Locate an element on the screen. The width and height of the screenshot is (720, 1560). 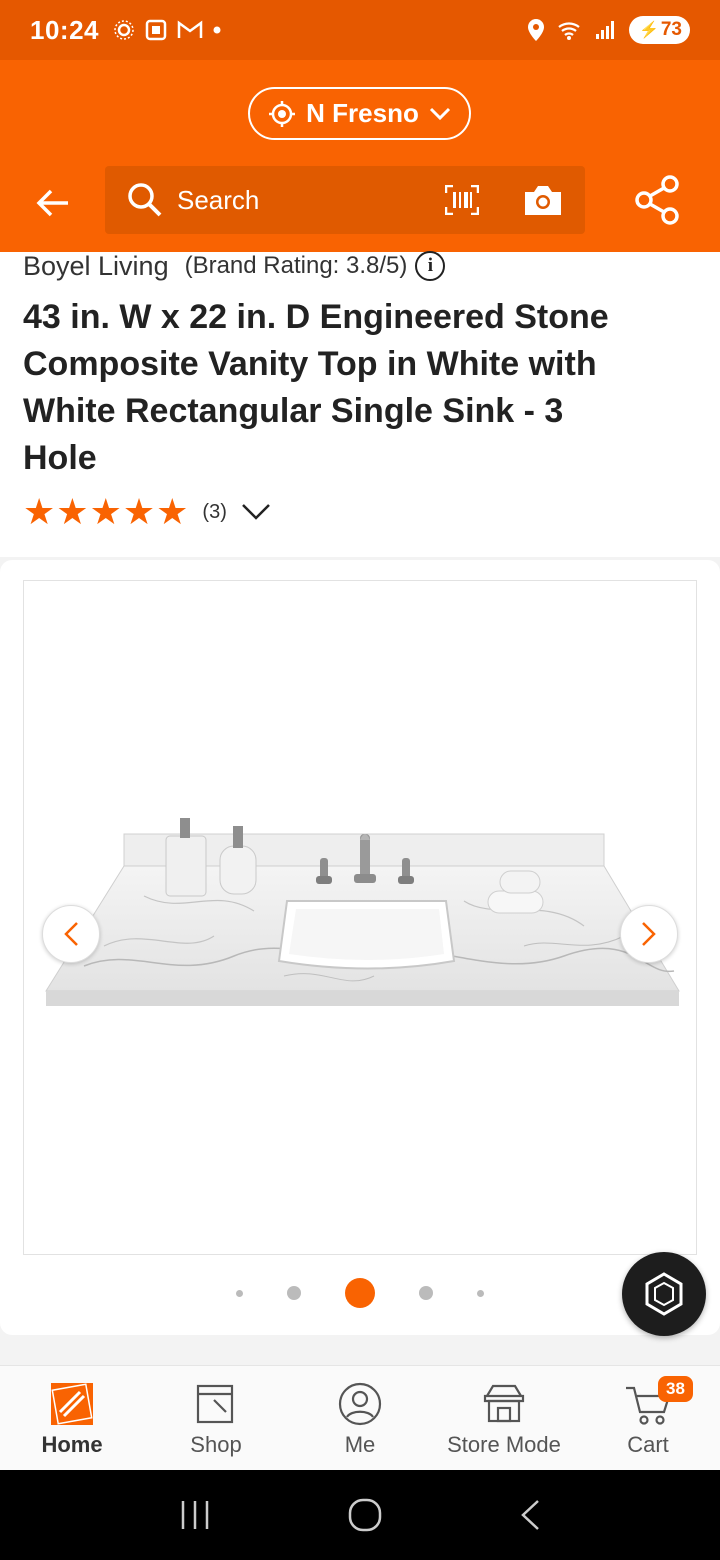
nav-home-label: Home is located at coordinates (72, 1444).